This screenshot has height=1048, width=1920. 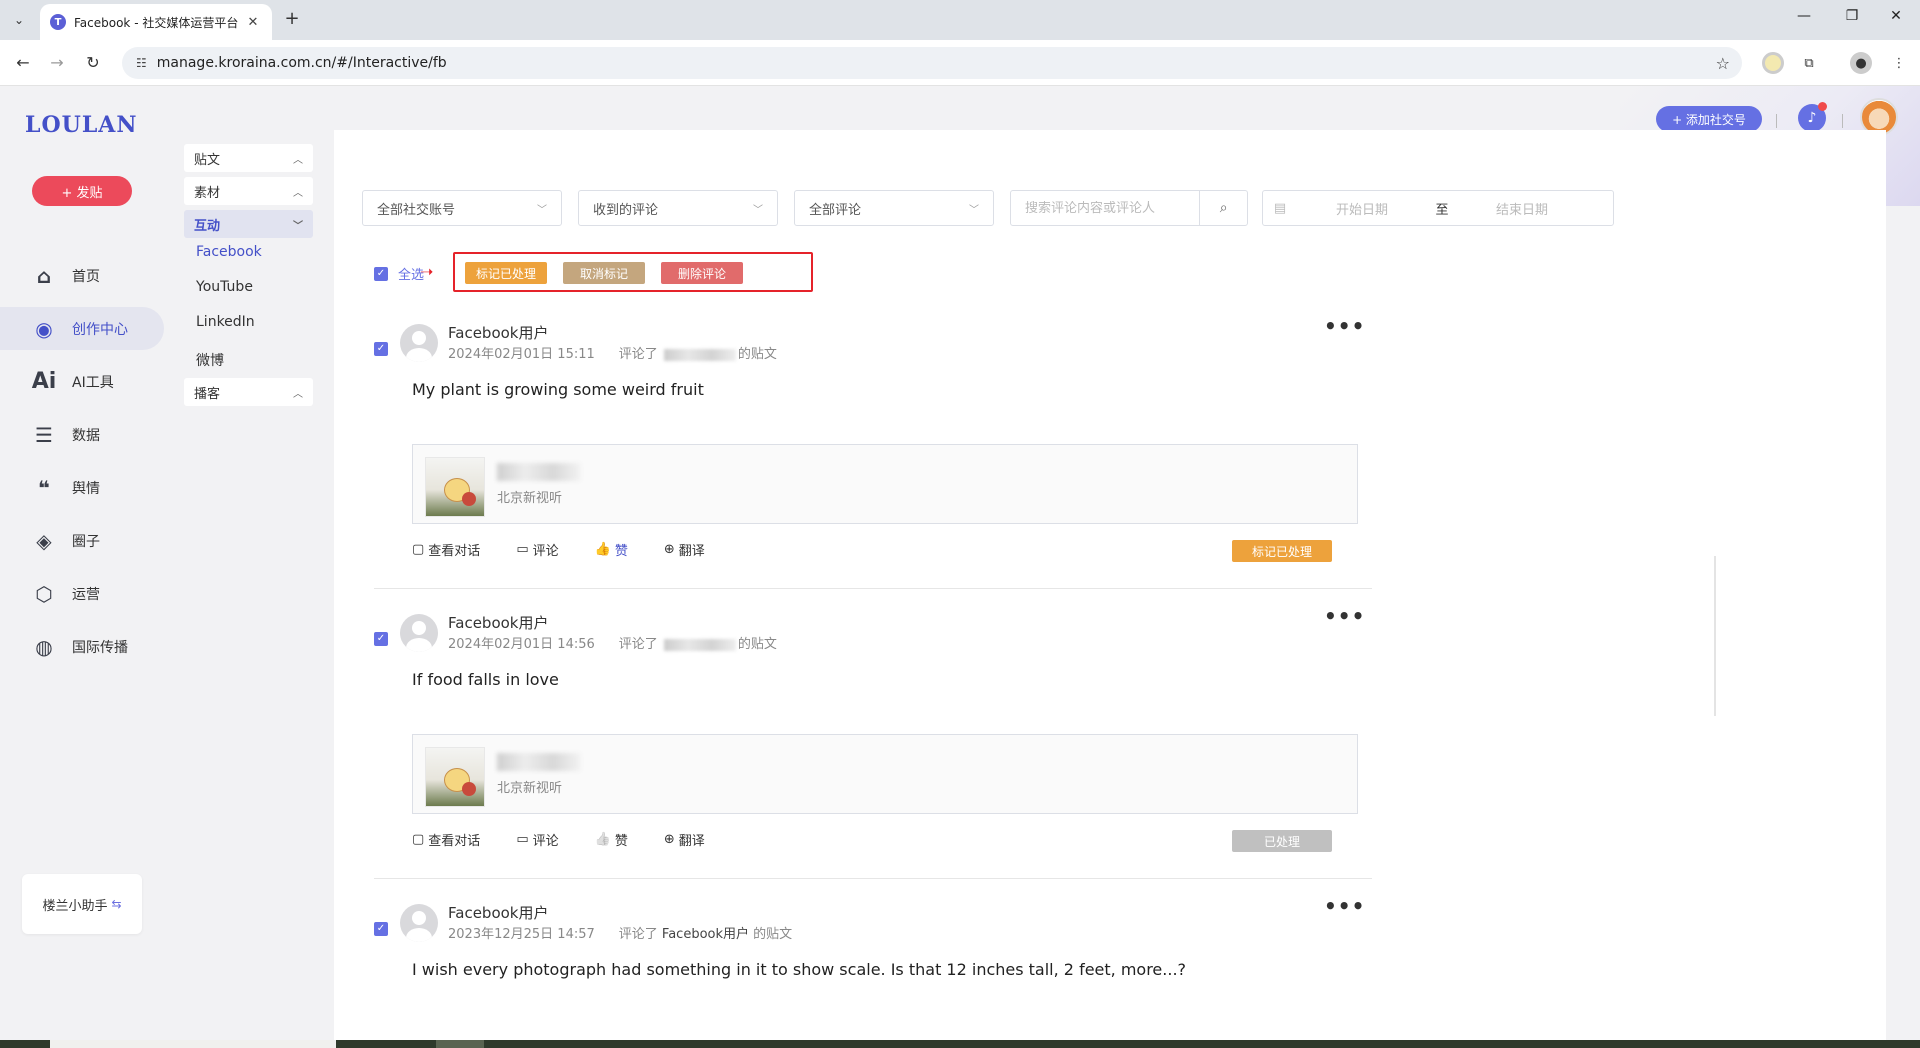 I want to click on date-range-picker: ▤ 开始日期 至 结束日期, so click(x=1438, y=208).